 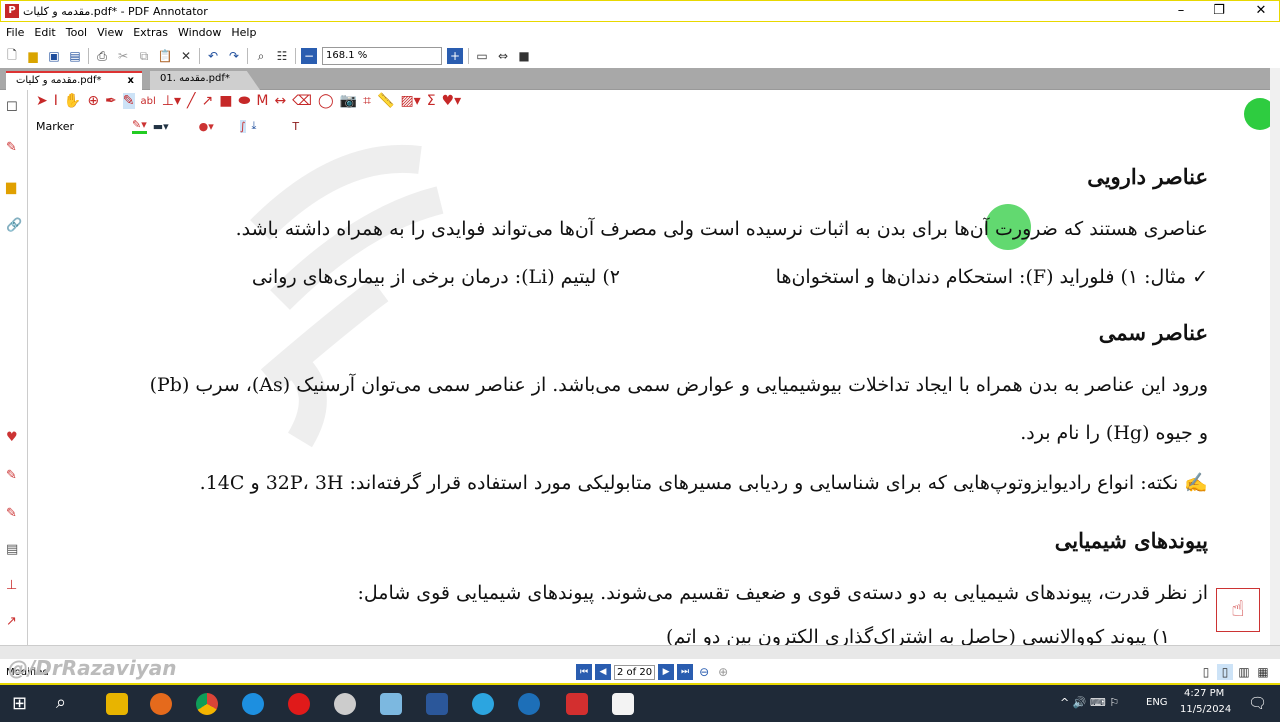 I want to click on horizontal-scrollbar, so click(x=640, y=652).